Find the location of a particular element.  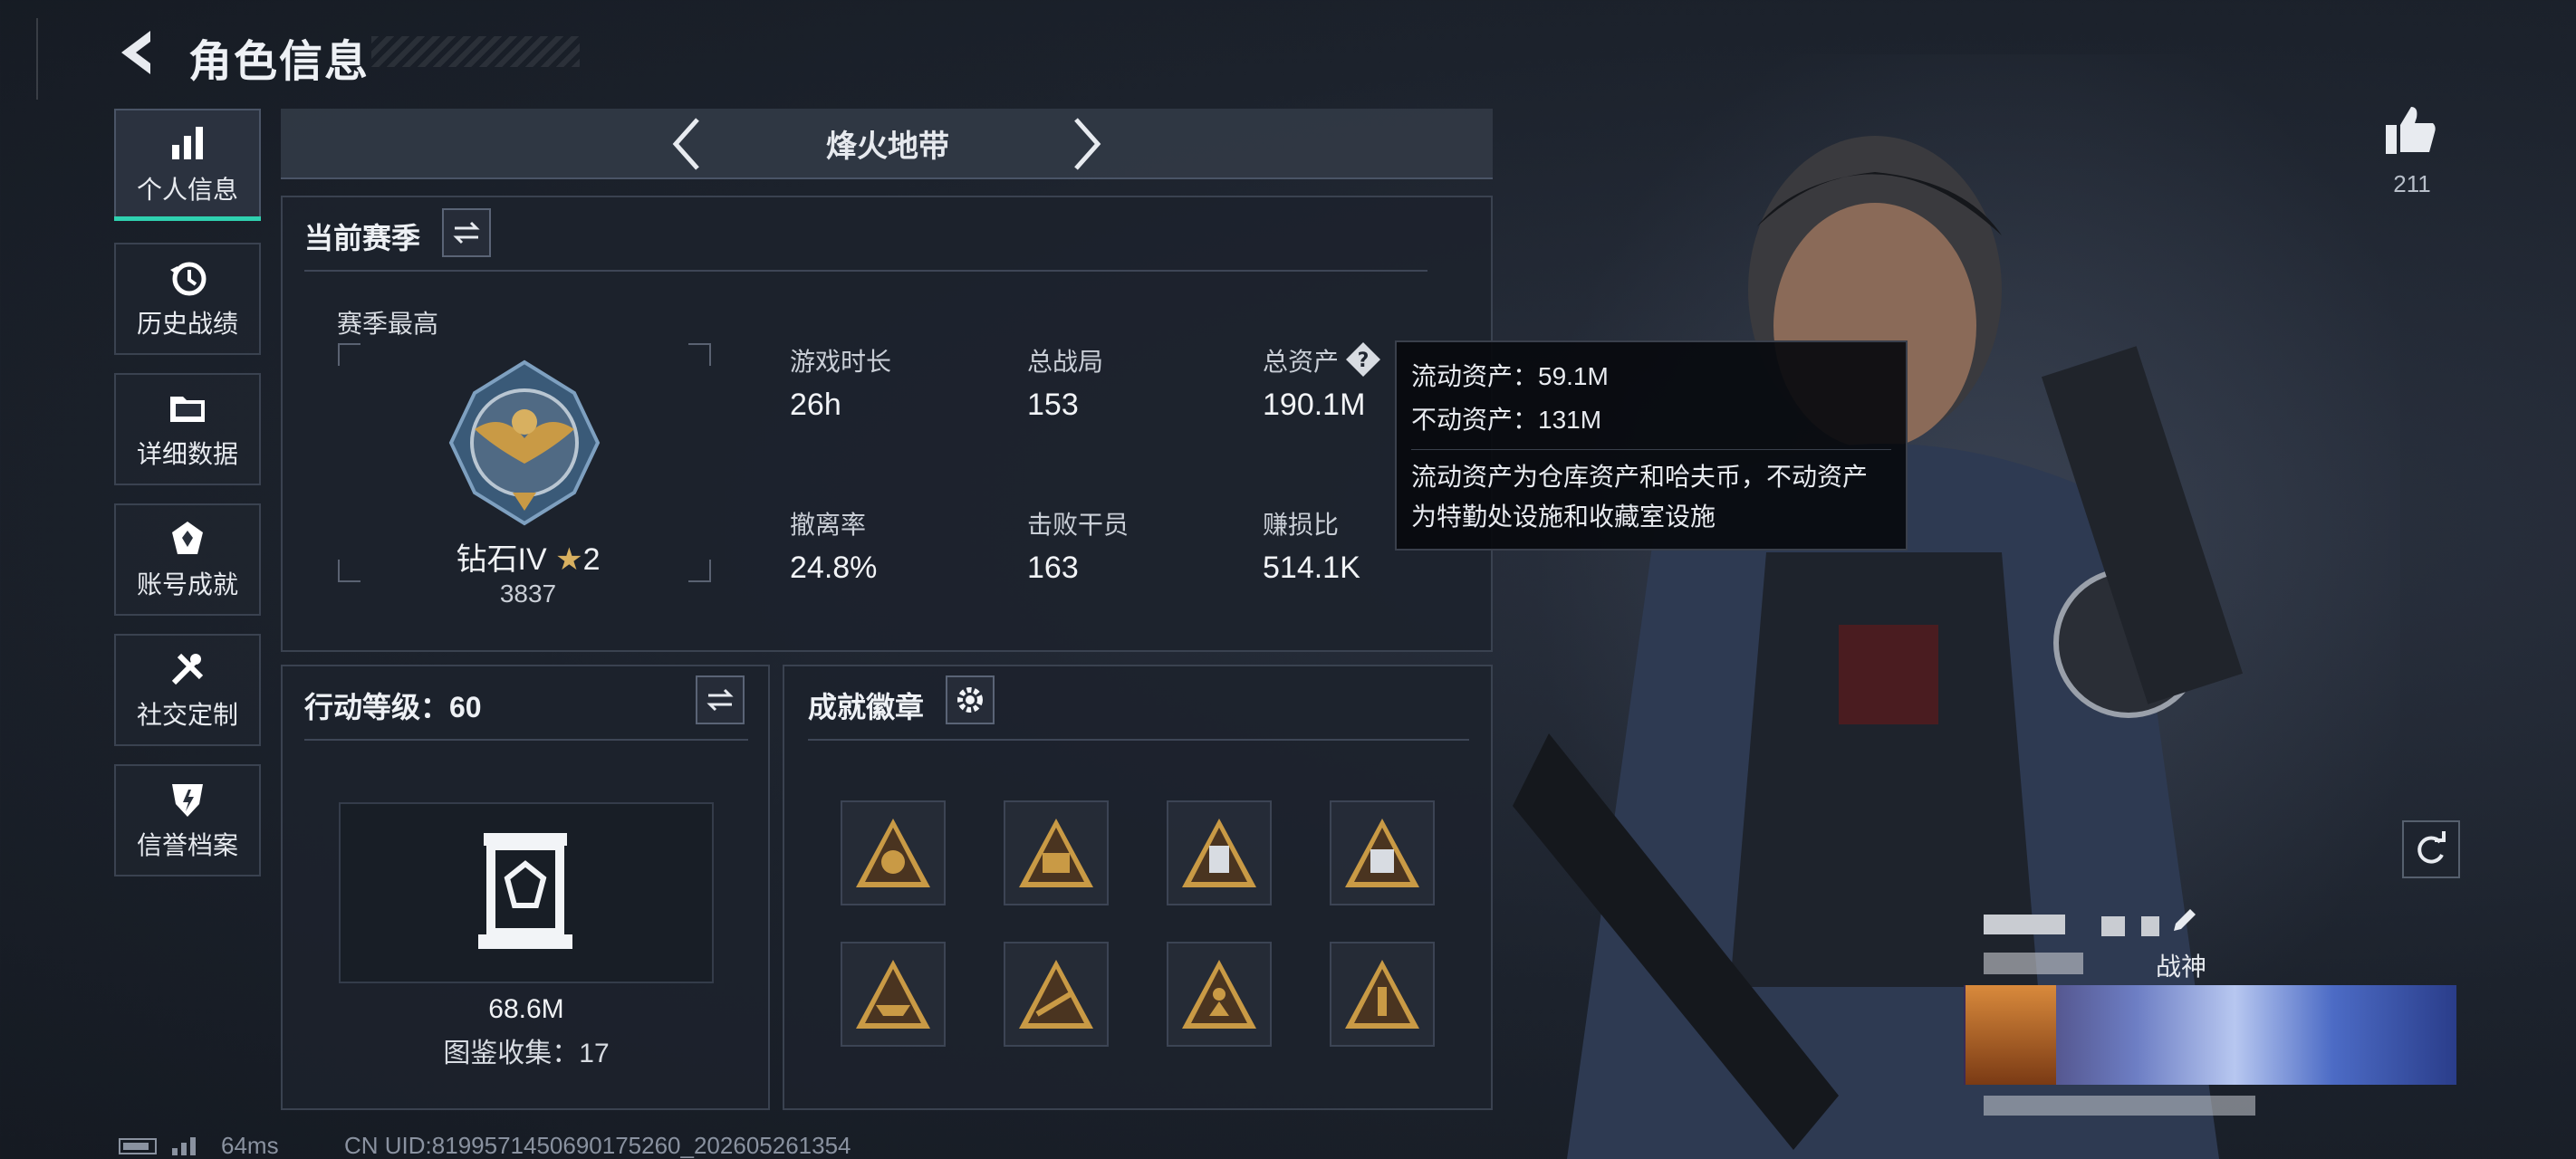

current-season-title: 当前赛季 is located at coordinates (362, 238).